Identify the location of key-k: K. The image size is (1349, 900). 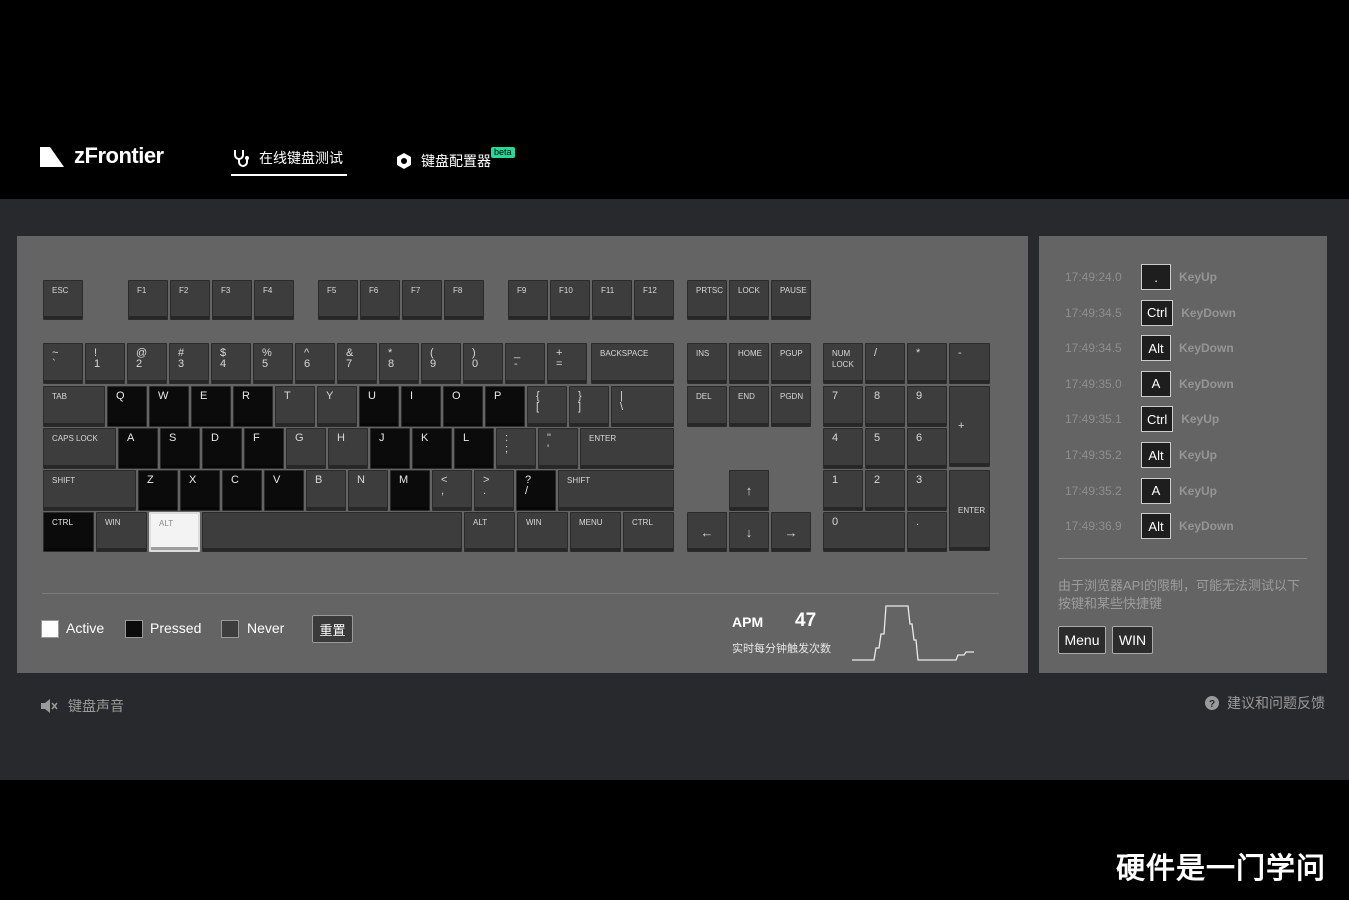
(432, 448).